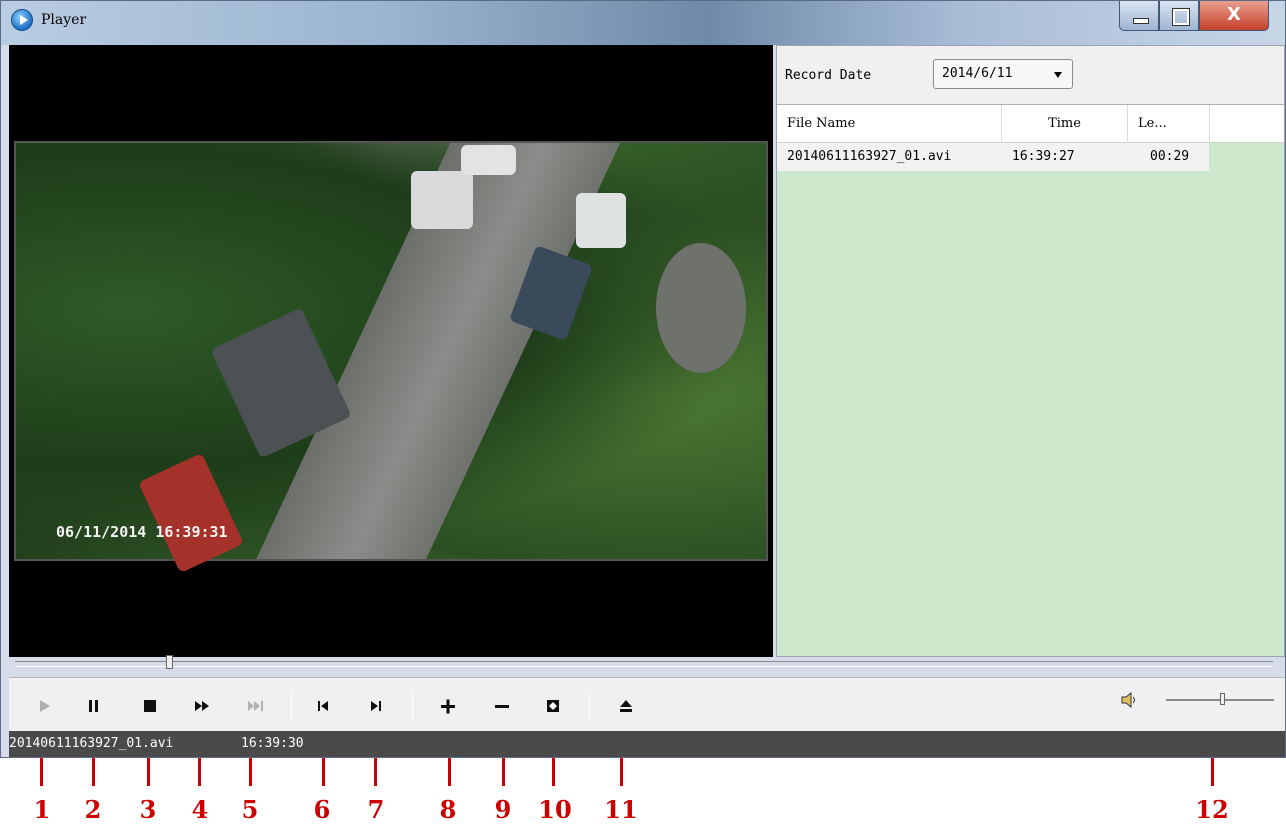  Describe the element at coordinates (448, 706) in the screenshot. I see `plus-icon` at that location.